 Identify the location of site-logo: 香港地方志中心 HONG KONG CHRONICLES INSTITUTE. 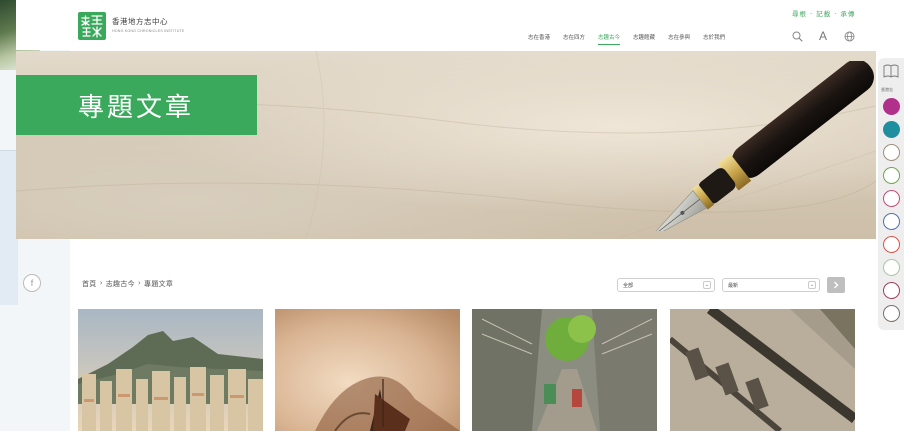
(131, 26).